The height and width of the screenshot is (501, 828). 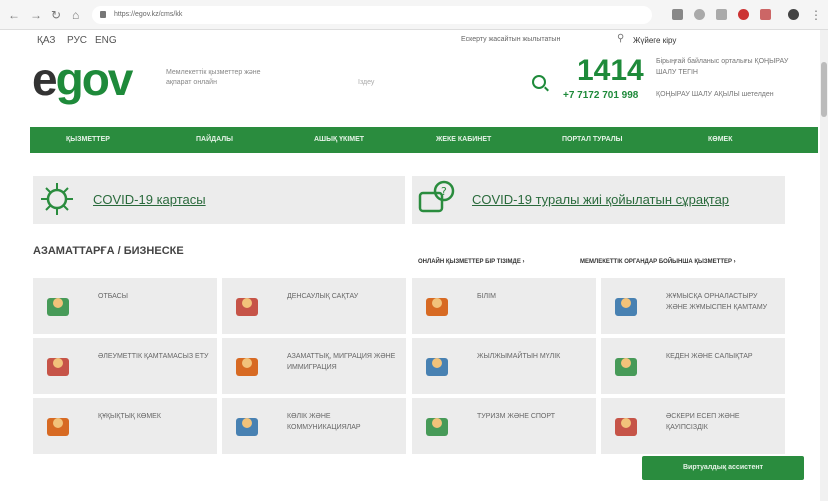 I want to click on user-icon: ⚲, so click(x=621, y=38).